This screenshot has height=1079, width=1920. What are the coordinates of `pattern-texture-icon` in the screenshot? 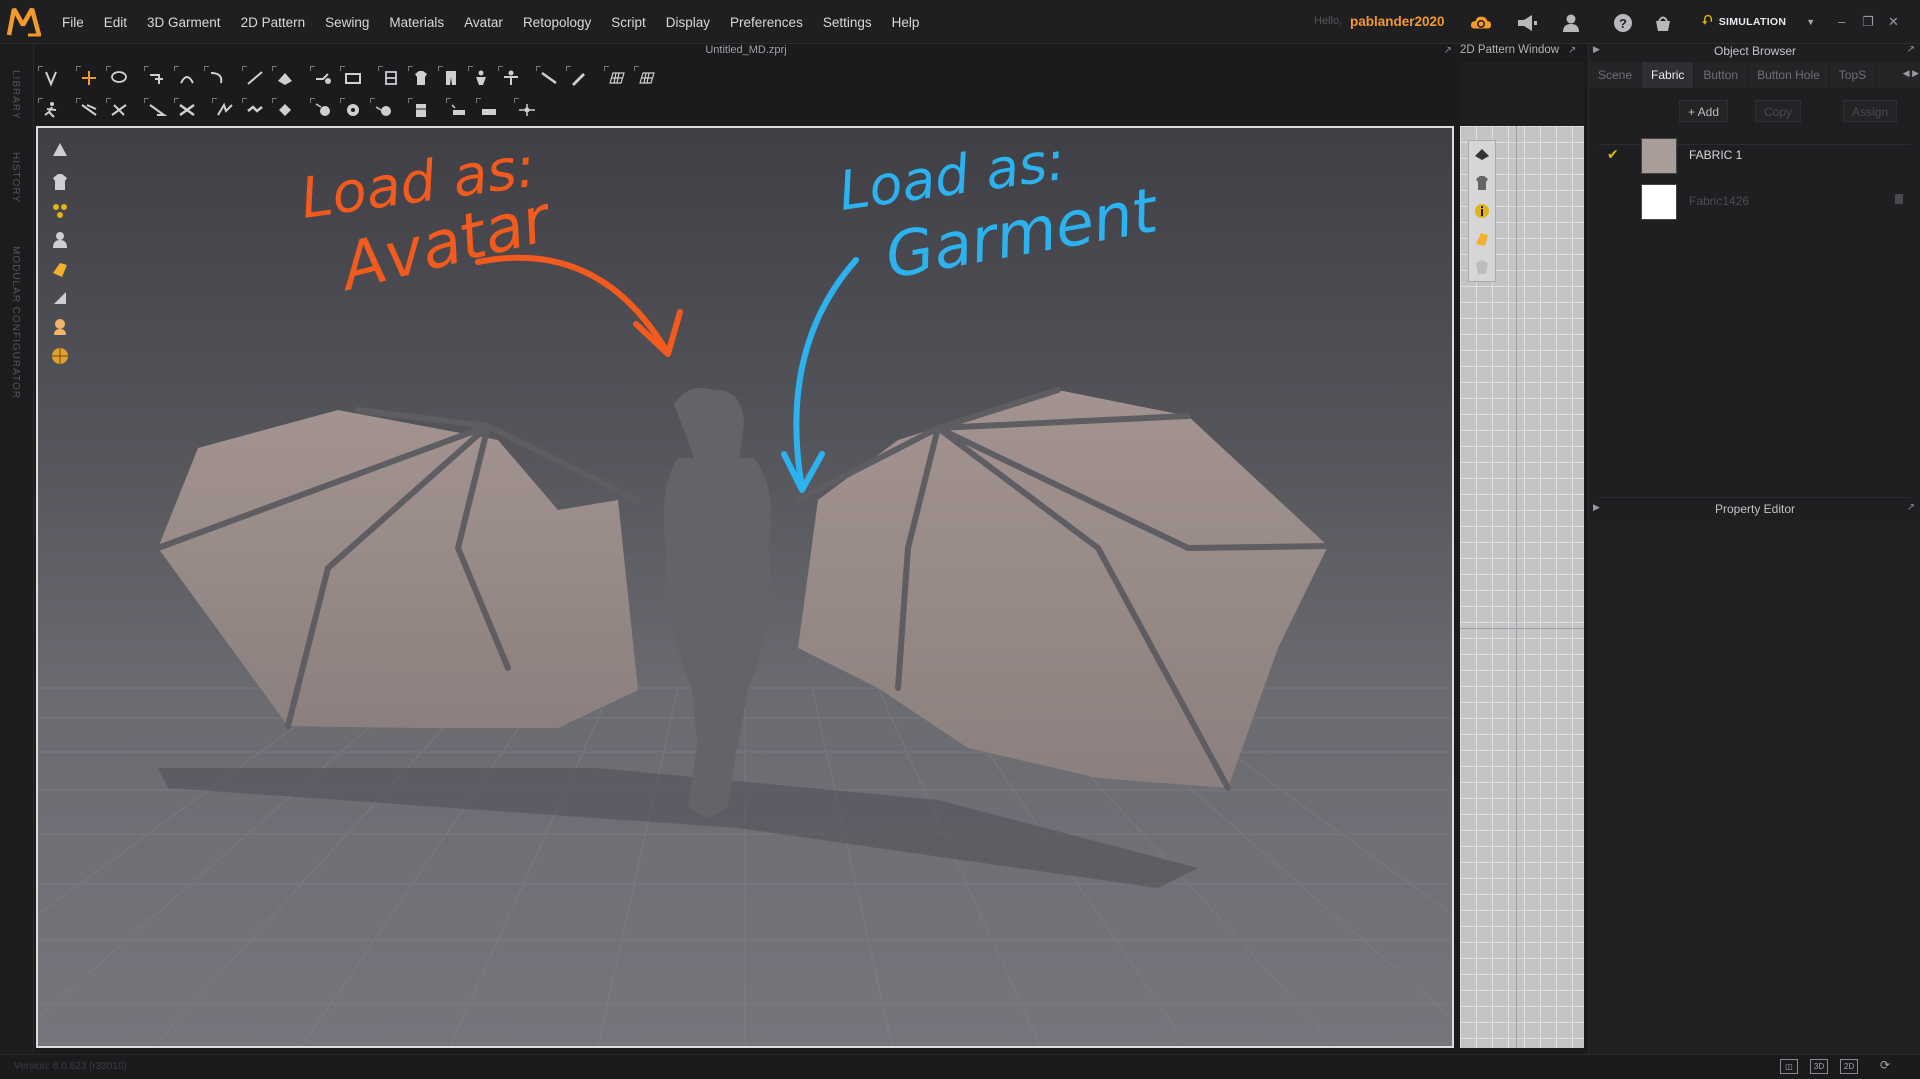 It's located at (1482, 239).